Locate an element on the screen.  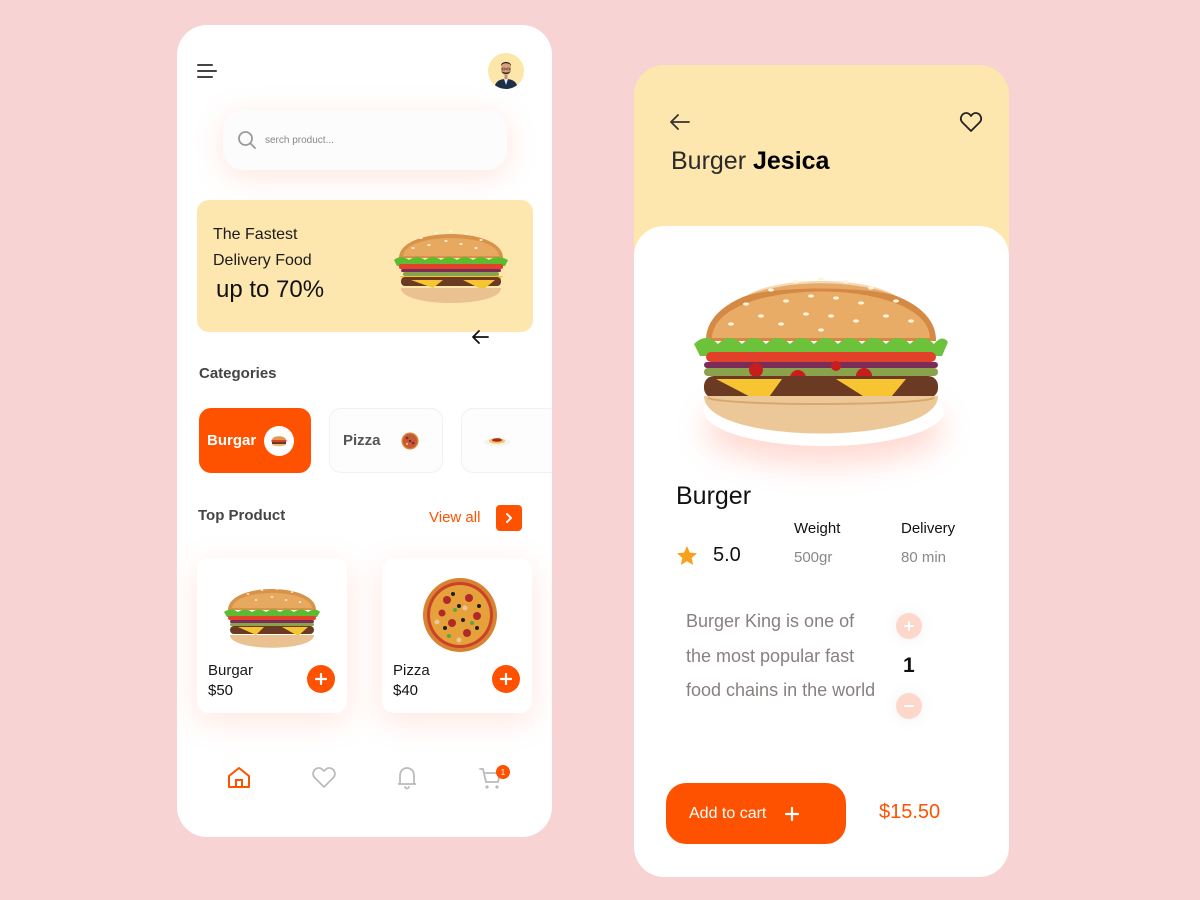
category-label: Pizza is located at coordinates (362, 440).